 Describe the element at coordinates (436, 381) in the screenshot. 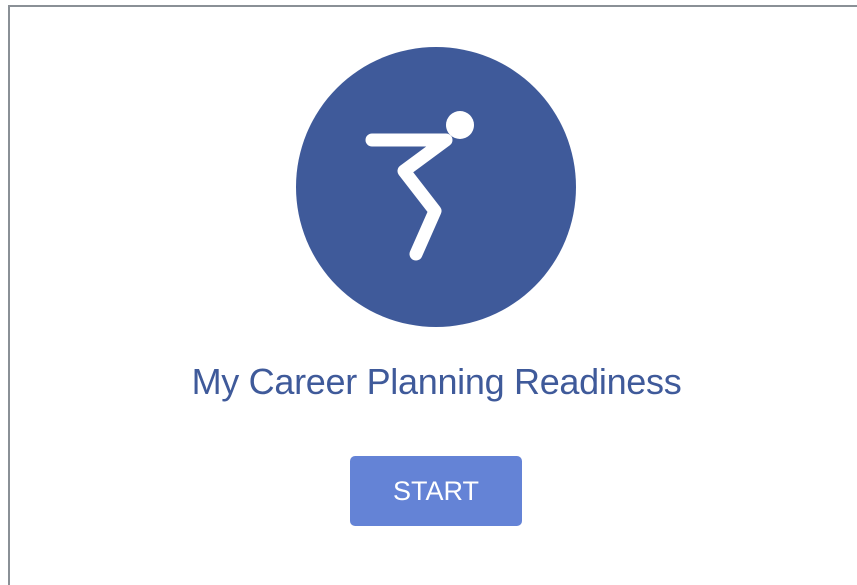

I see `activity-title: My Career Planning Readiness` at that location.